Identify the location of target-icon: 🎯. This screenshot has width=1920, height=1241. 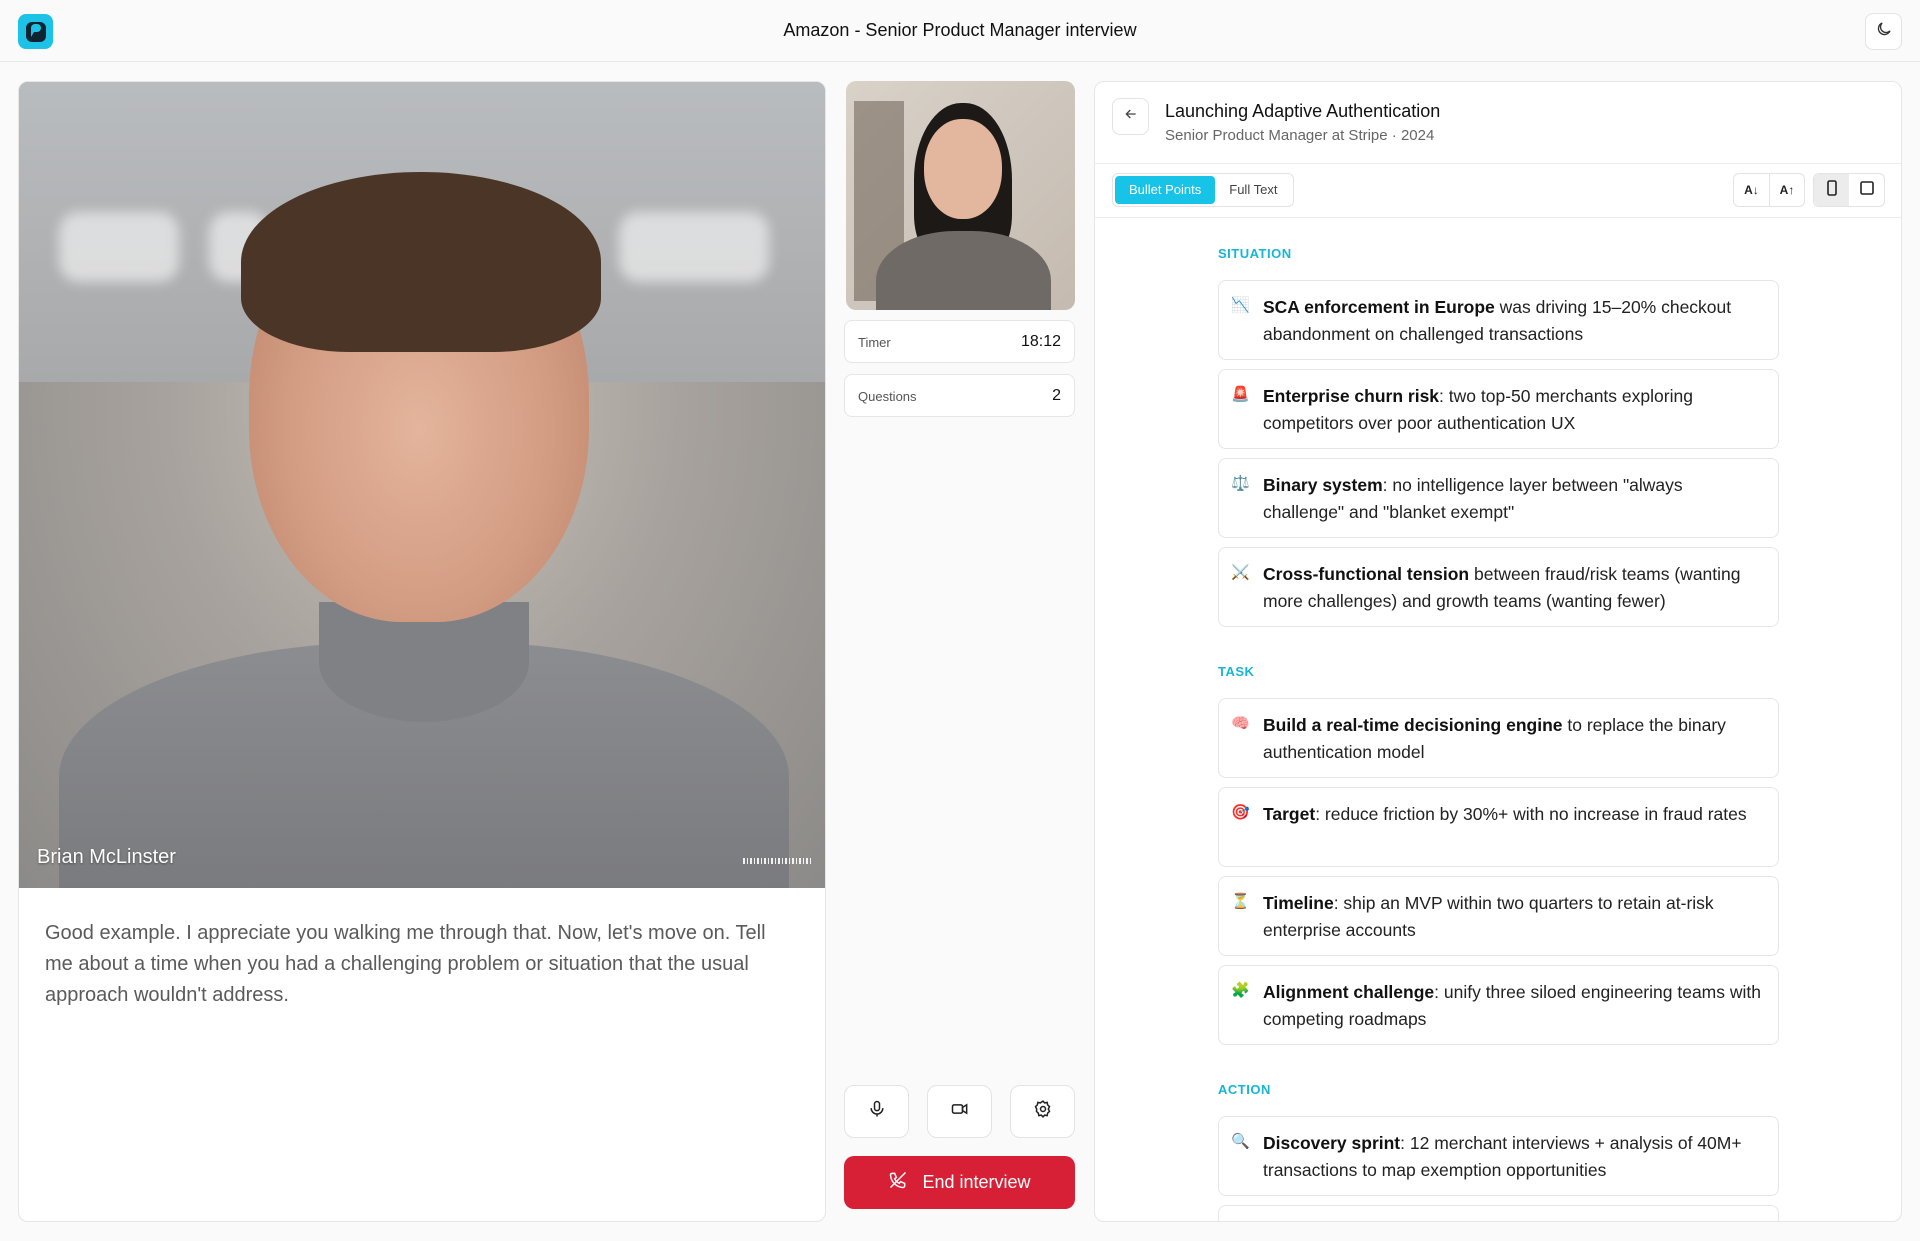
(1240, 812).